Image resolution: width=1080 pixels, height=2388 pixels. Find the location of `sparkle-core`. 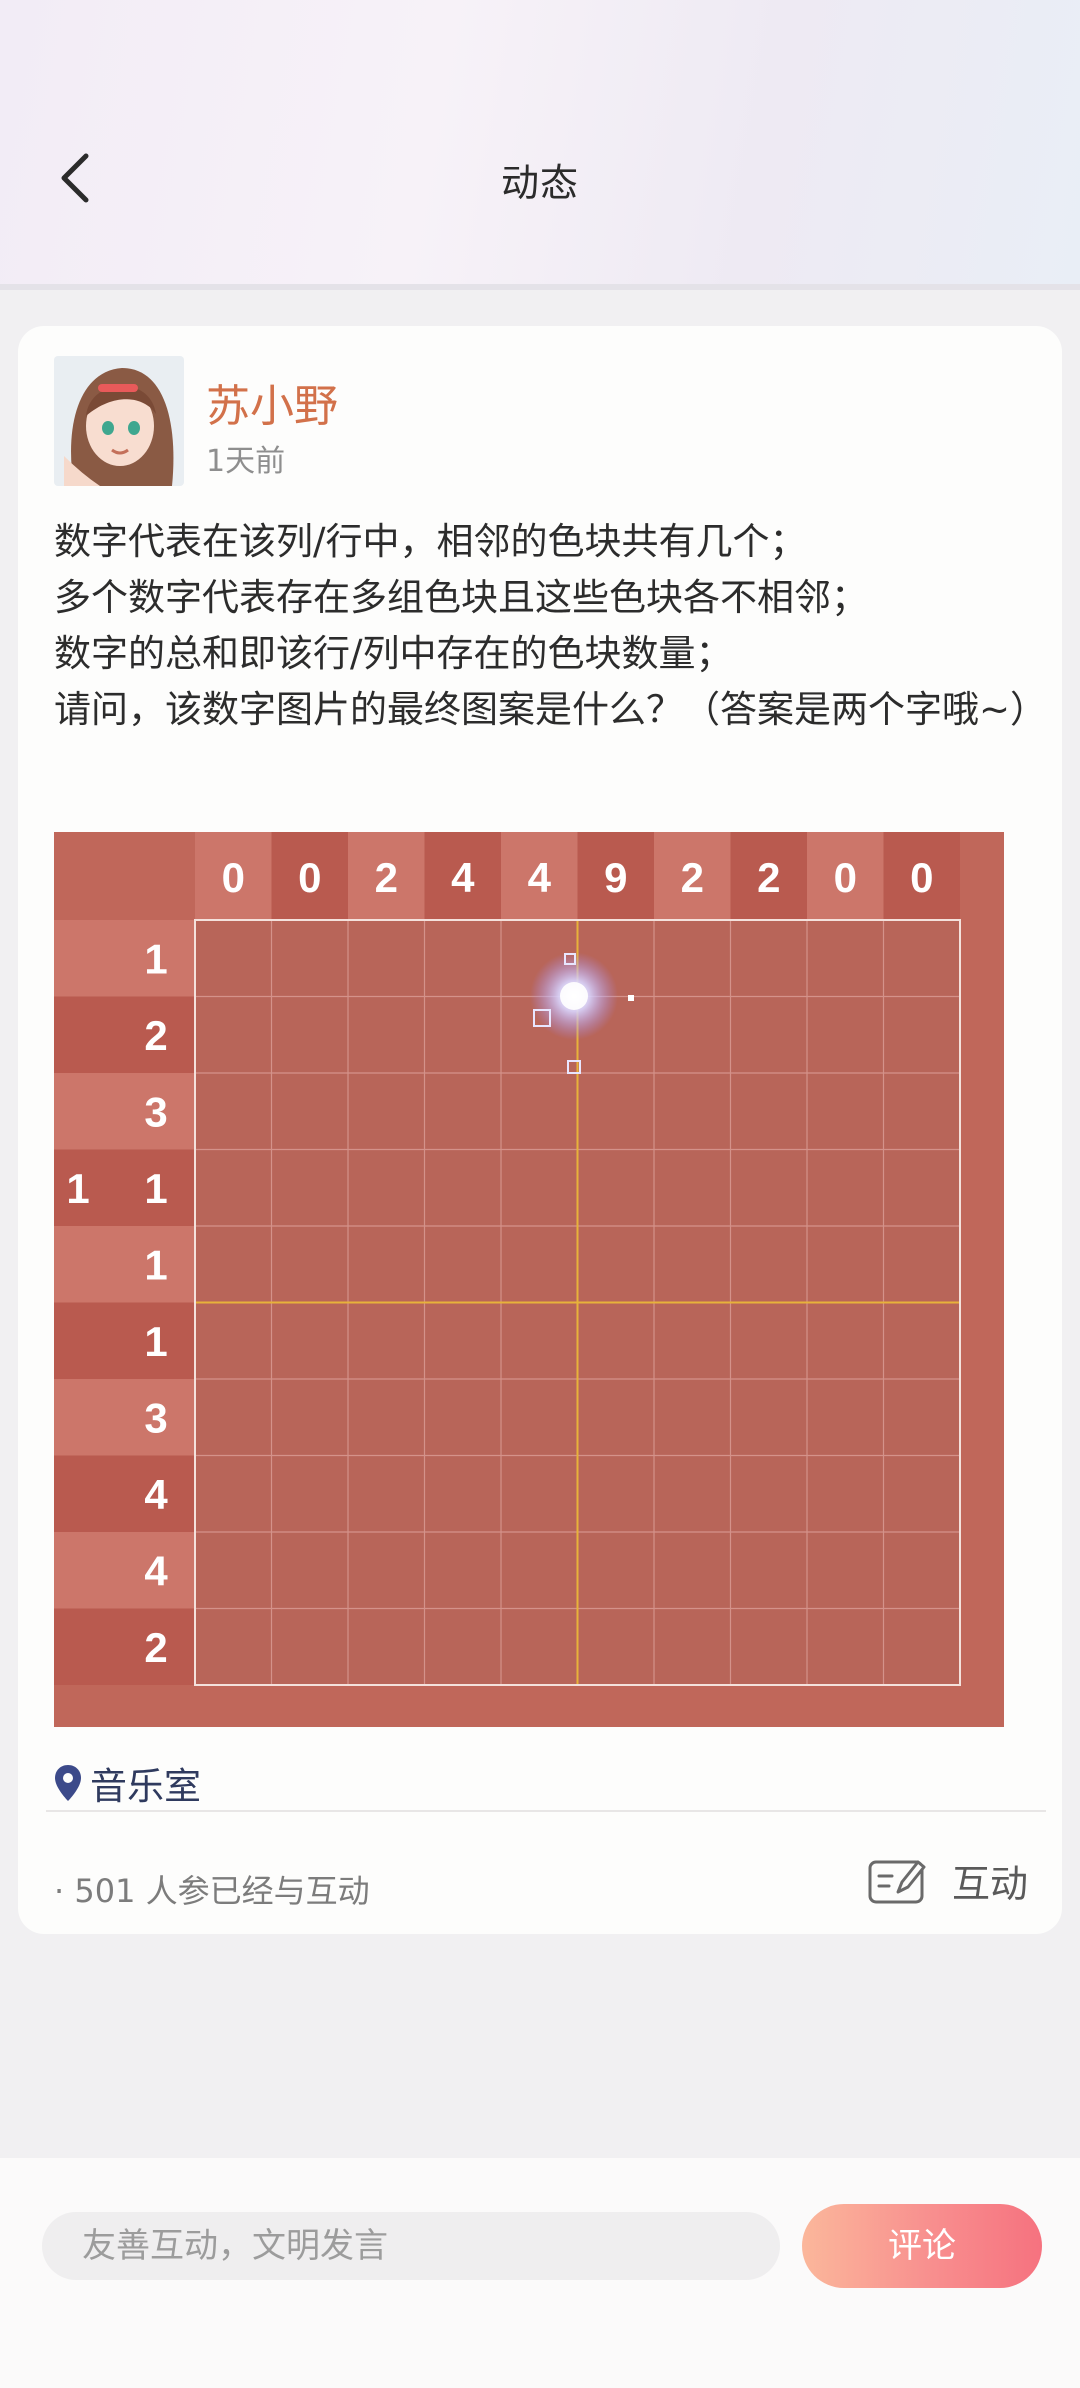

sparkle-core is located at coordinates (574, 996).